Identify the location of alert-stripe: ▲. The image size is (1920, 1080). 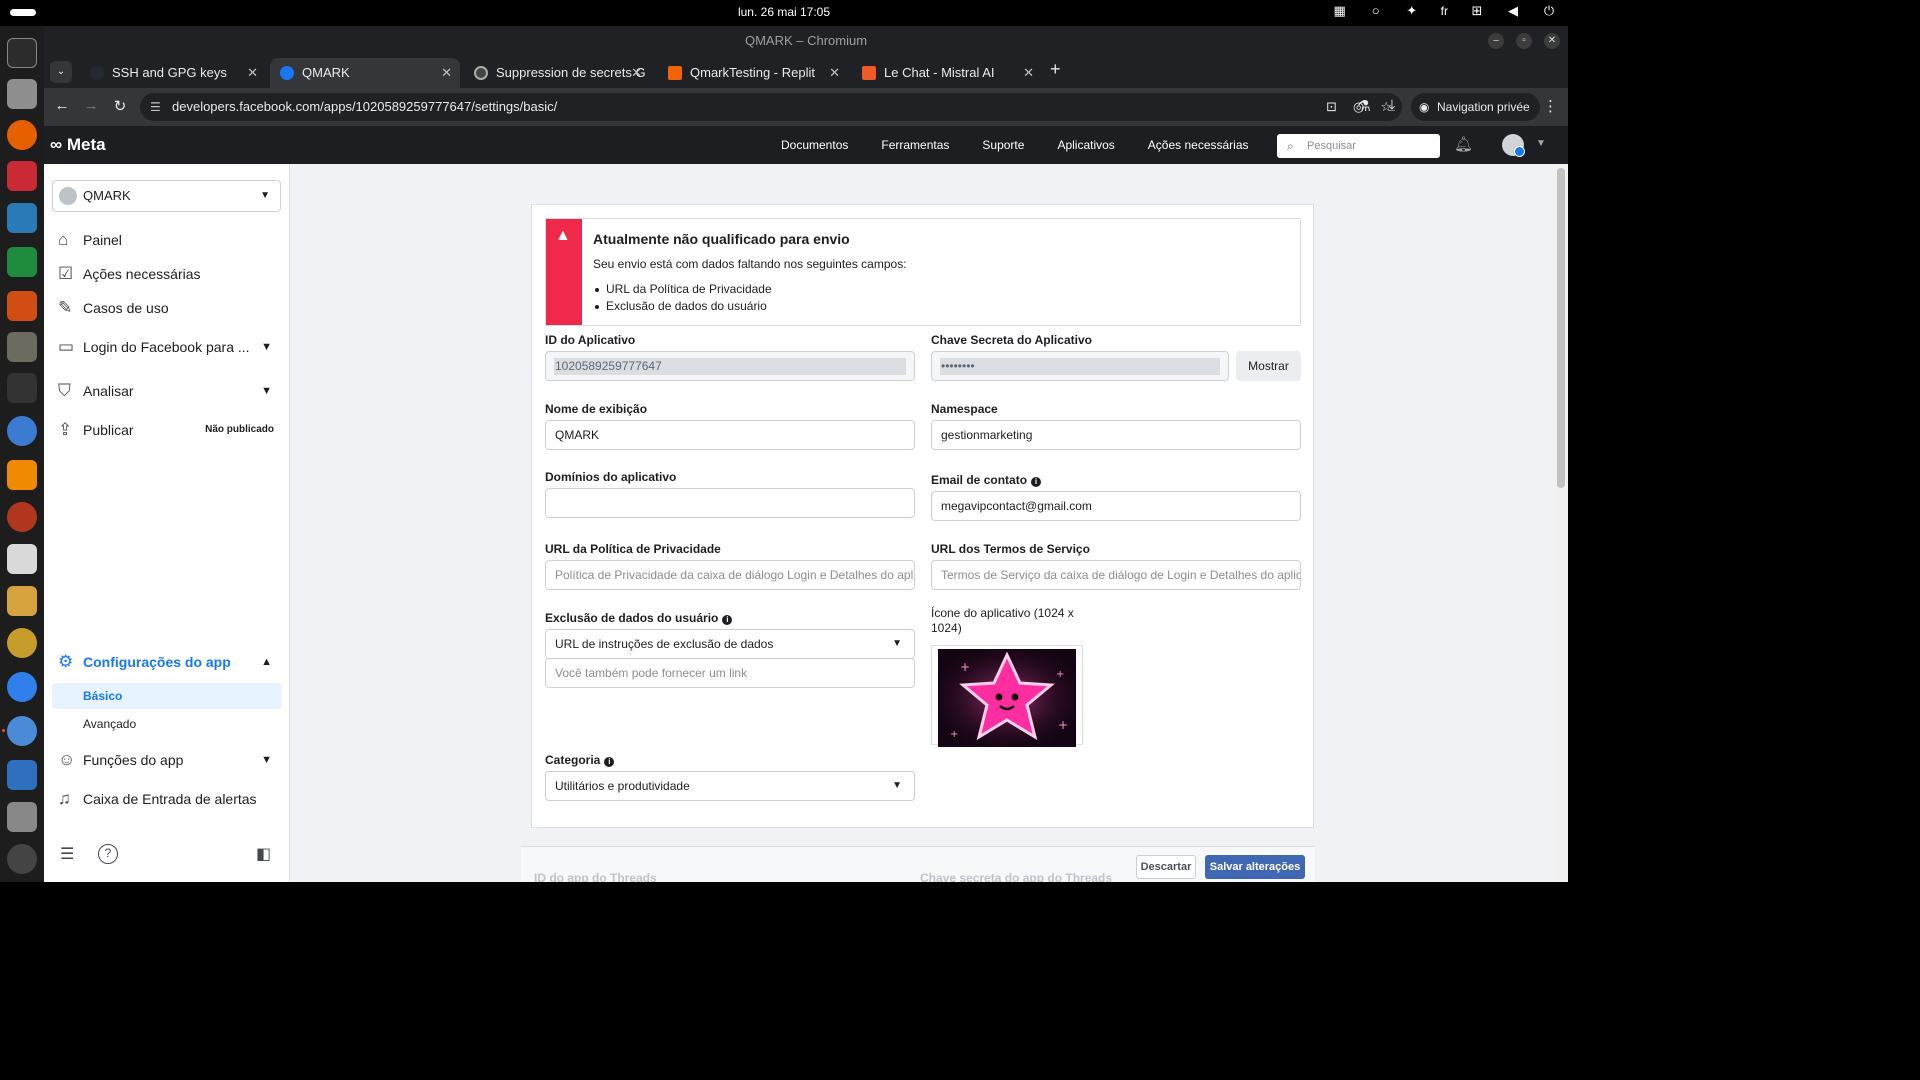
(564, 272).